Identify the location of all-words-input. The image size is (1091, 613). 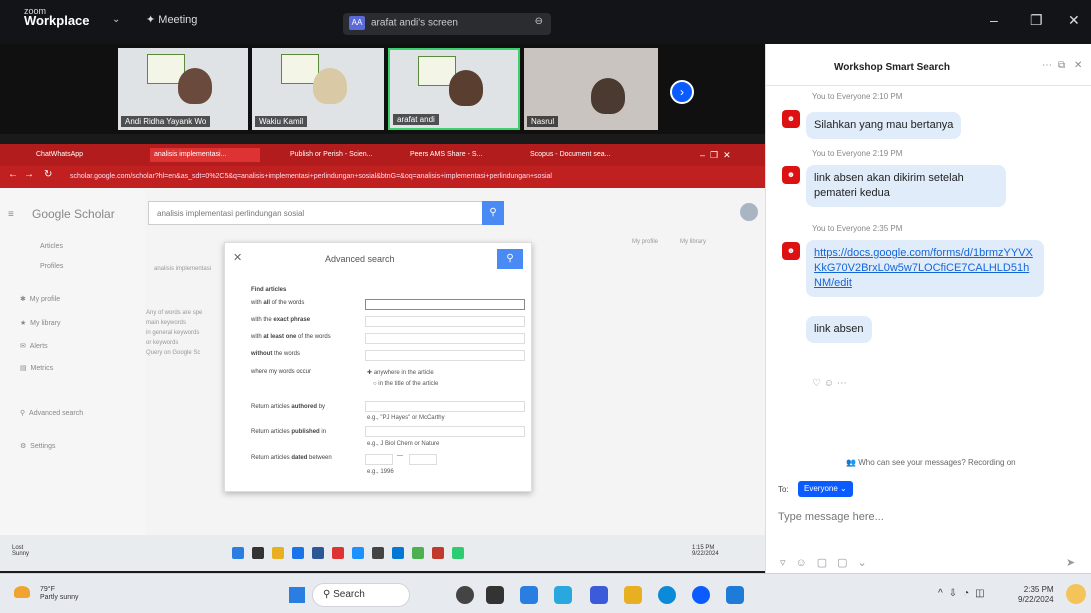
(445, 304).